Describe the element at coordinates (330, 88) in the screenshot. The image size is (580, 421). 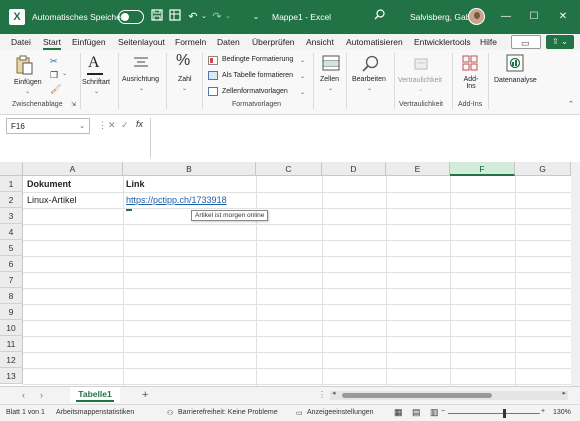
I see `cells-dropdown-icon: ⌄` at that location.